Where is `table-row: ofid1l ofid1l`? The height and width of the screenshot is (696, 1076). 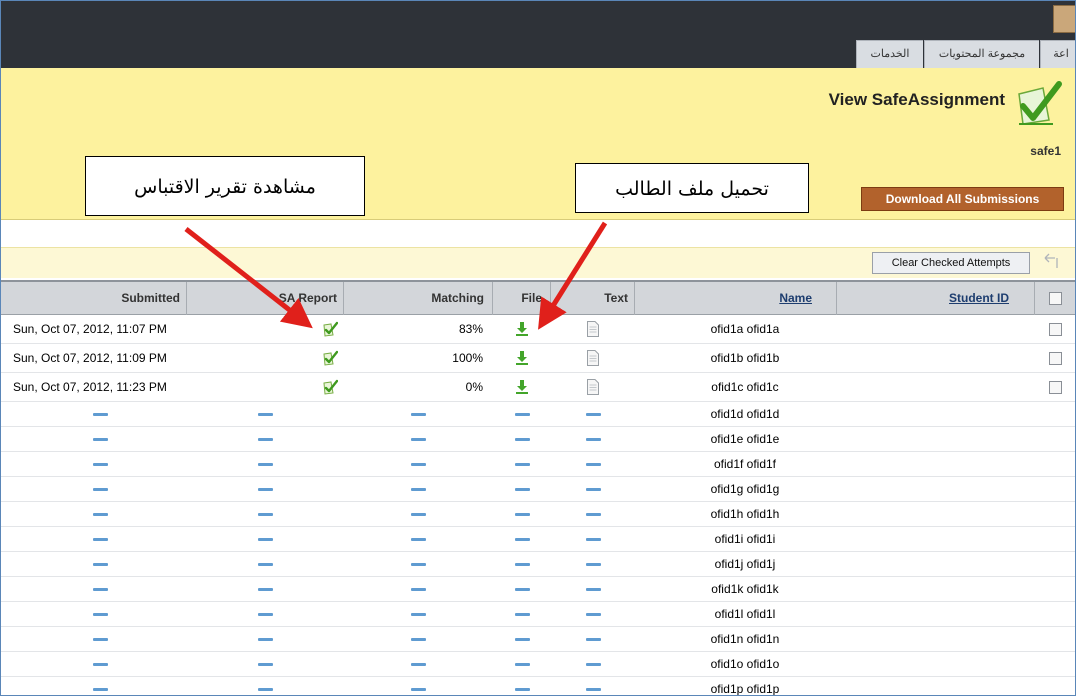 table-row: ofid1l ofid1l is located at coordinates (538, 614).